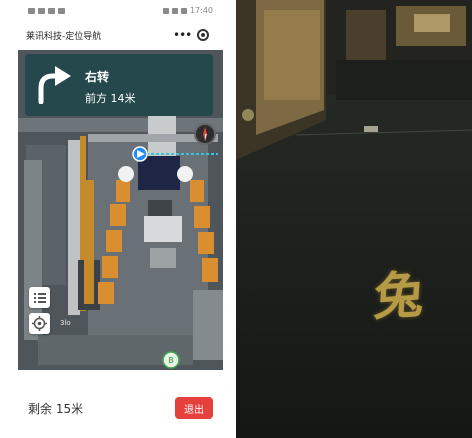  What do you see at coordinates (174, 10) in the screenshot?
I see `wifi-icon` at bounding box center [174, 10].